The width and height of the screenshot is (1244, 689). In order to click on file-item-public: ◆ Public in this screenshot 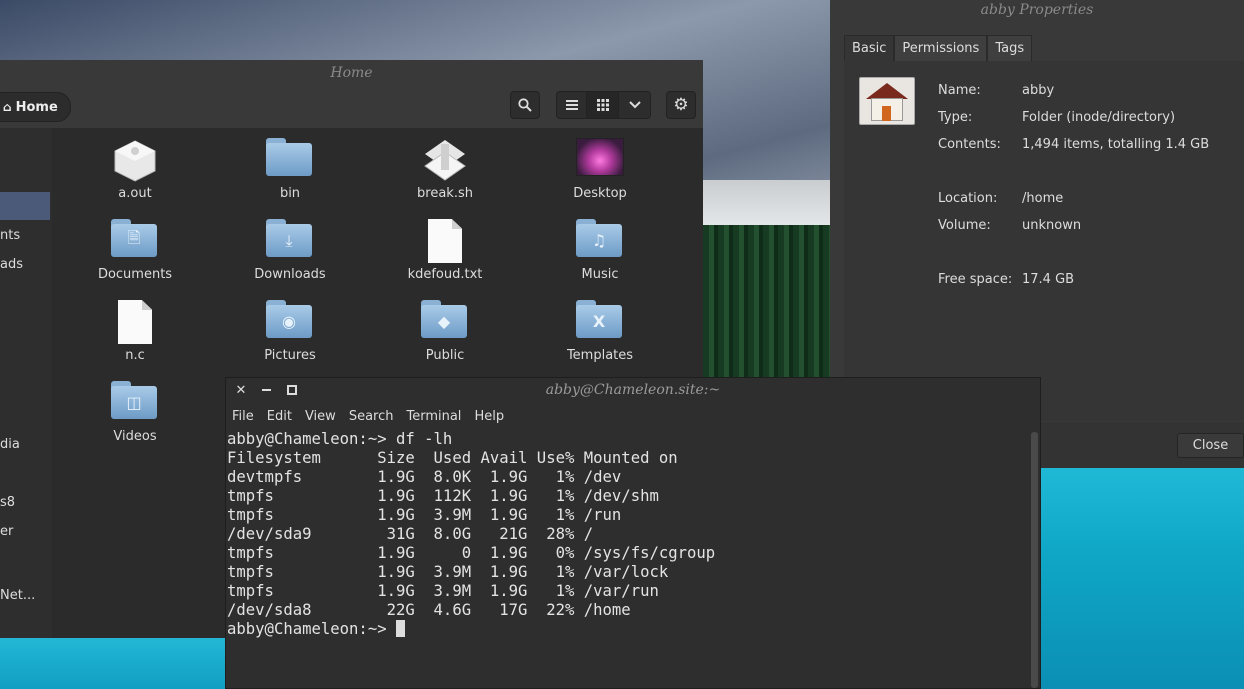, I will do `click(445, 326)`.